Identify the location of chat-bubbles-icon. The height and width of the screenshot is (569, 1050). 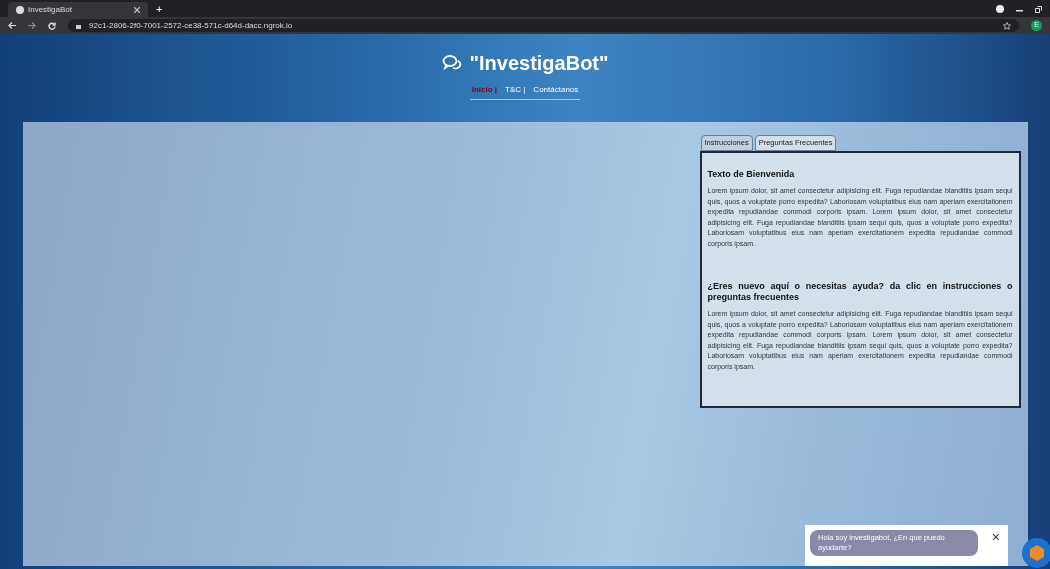
(451, 63).